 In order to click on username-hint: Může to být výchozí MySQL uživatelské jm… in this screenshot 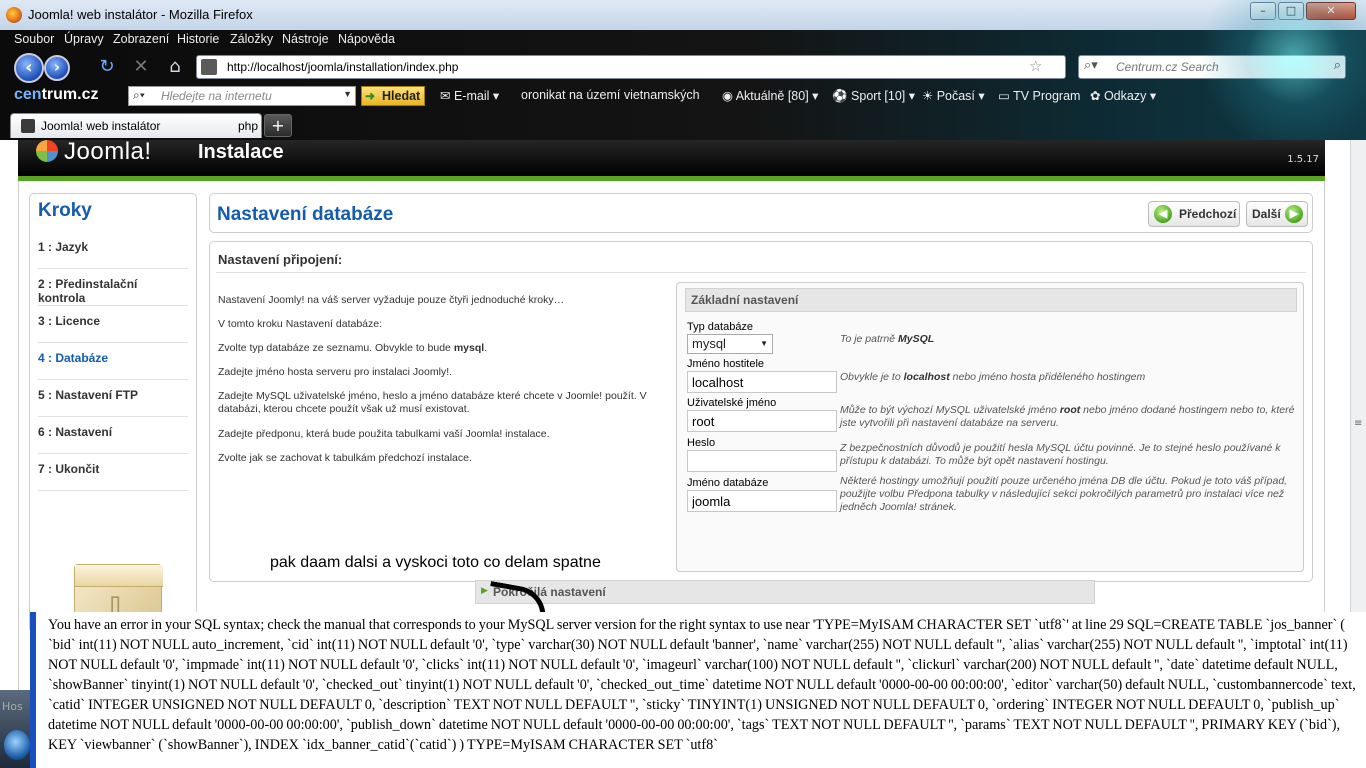, I will do `click(1067, 416)`.